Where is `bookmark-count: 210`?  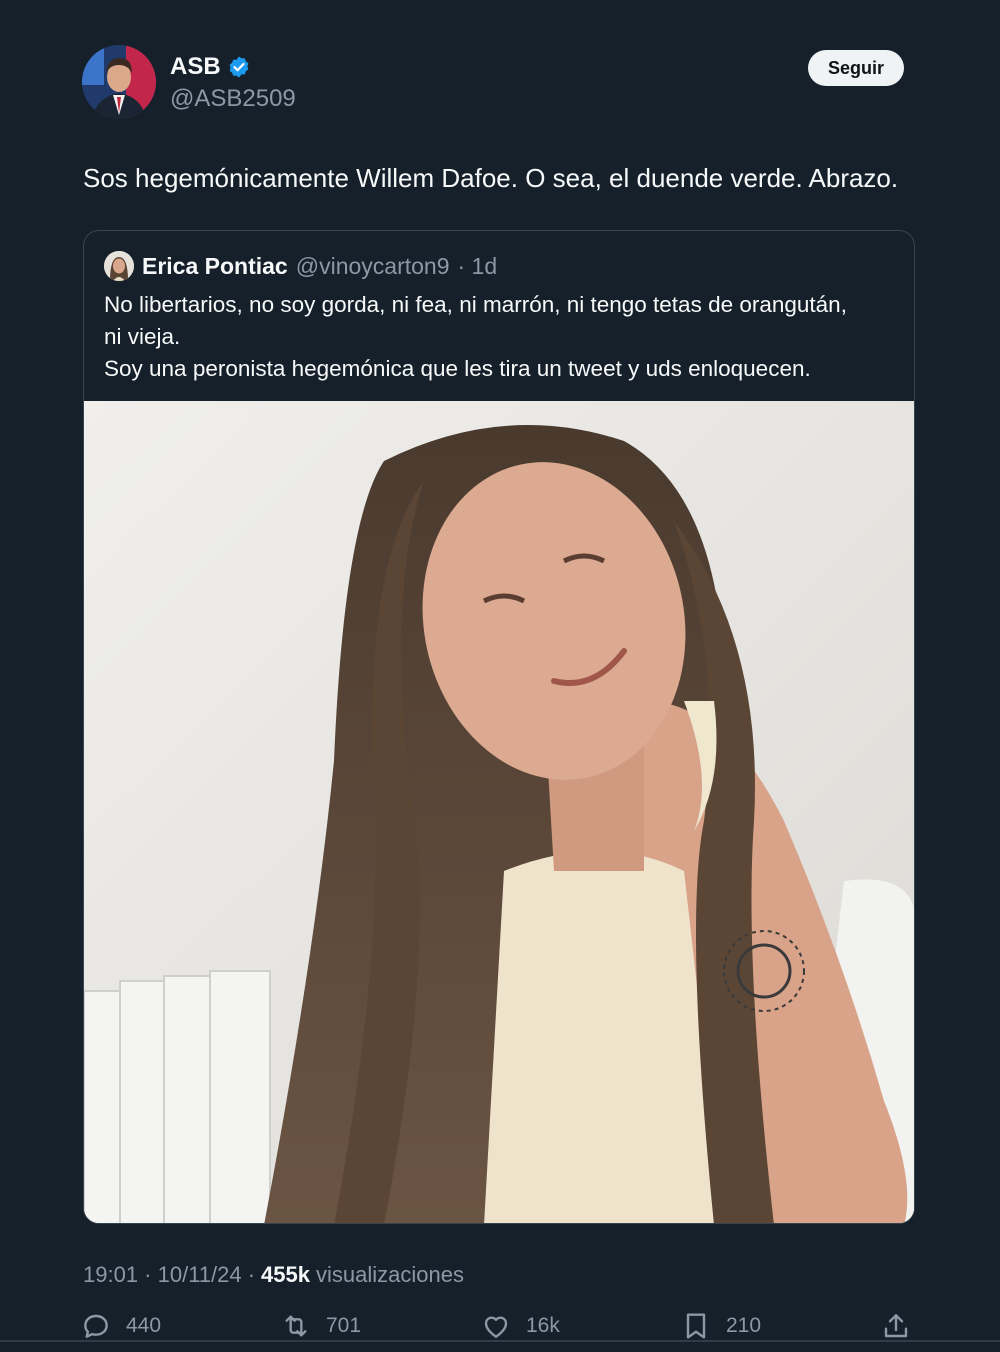
bookmark-count: 210 is located at coordinates (744, 1325).